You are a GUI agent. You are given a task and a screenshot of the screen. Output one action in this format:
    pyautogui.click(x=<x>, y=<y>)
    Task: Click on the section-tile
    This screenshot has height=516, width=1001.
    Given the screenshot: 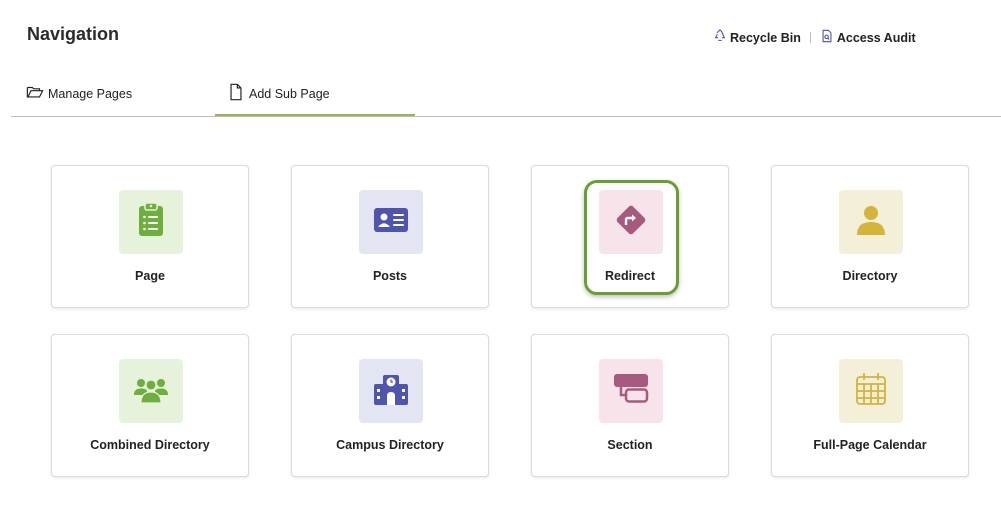 What is the action you would take?
    pyautogui.click(x=631, y=391)
    